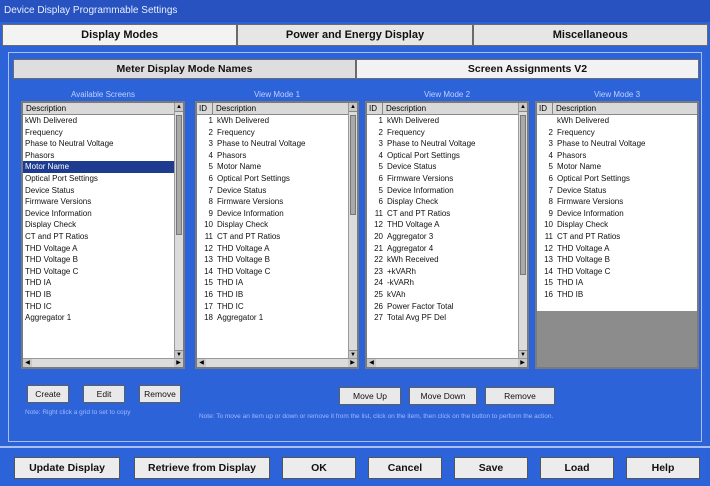 The height and width of the screenshot is (486, 710). Describe the element at coordinates (98, 237) in the screenshot. I see `list-item: CT and PT Ratios` at that location.